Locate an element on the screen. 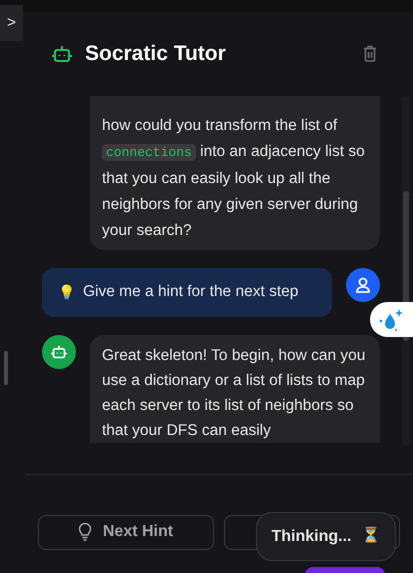 Image resolution: width=413 pixels, height=573 pixels. droplet-sparkle-icon is located at coordinates (391, 320).